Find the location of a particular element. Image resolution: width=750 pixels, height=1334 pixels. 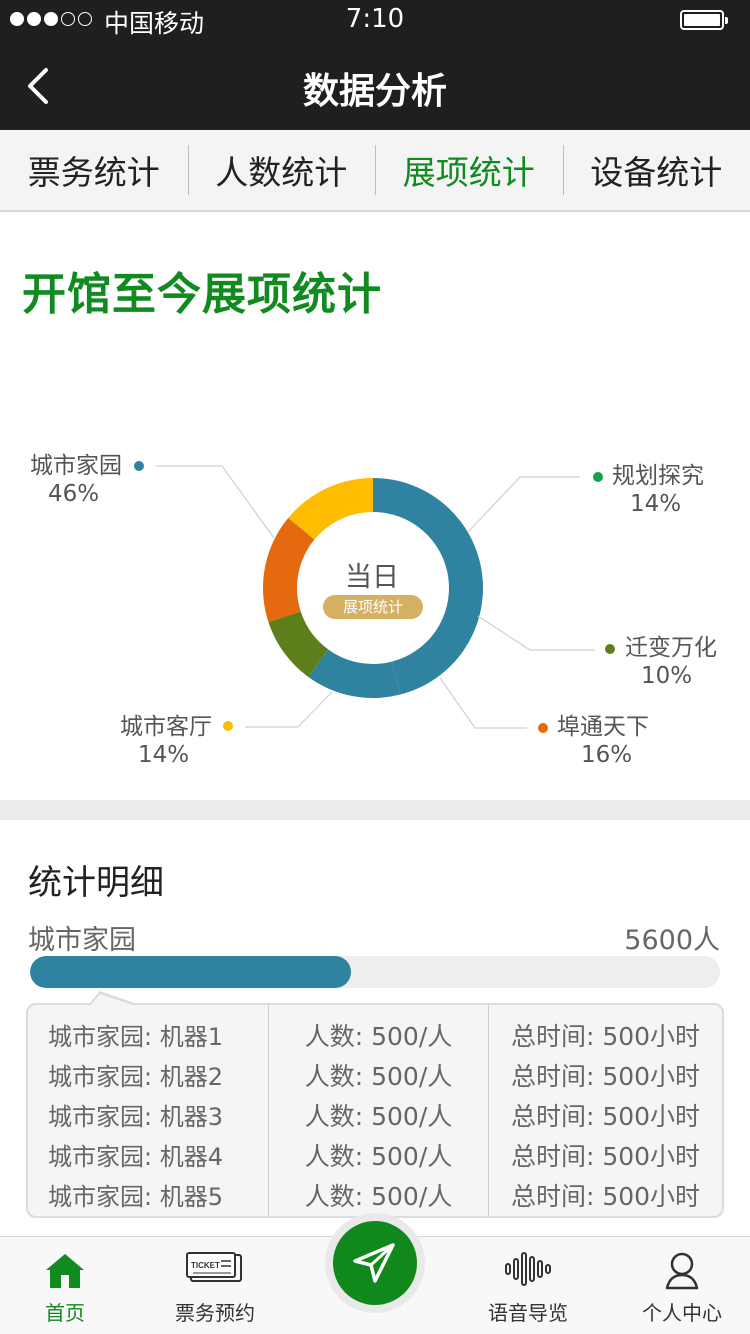

detail-item-count: 5600人 is located at coordinates (672, 940).